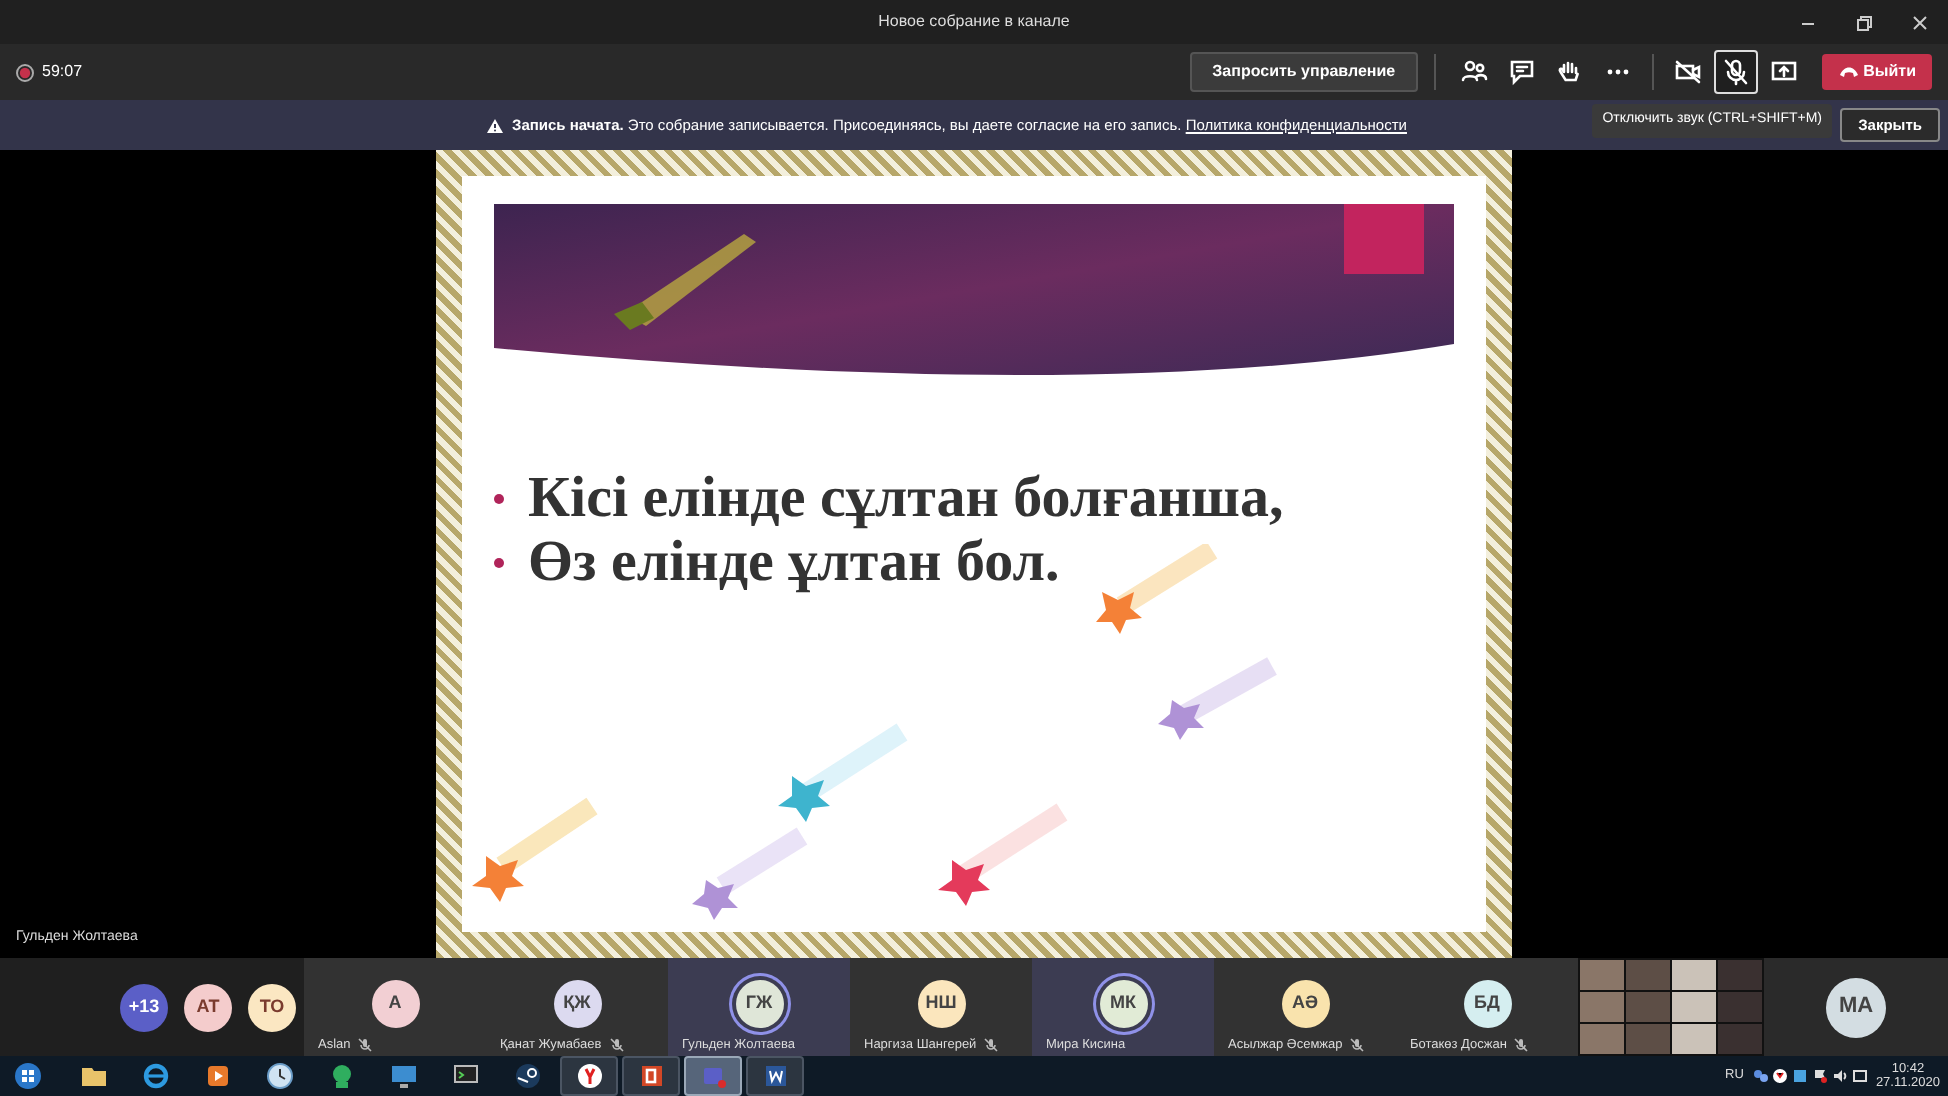  What do you see at coordinates (1864, 22) in the screenshot?
I see `restore-icon` at bounding box center [1864, 22].